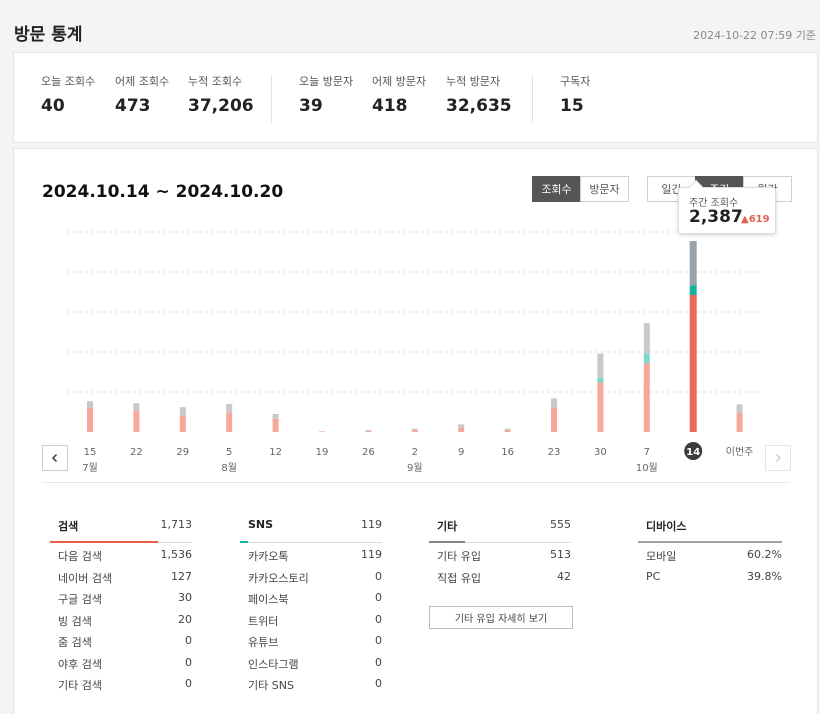 This screenshot has width=820, height=714. What do you see at coordinates (710, 554) in the screenshot?
I see `list-item: 모바일 60.2%` at bounding box center [710, 554].